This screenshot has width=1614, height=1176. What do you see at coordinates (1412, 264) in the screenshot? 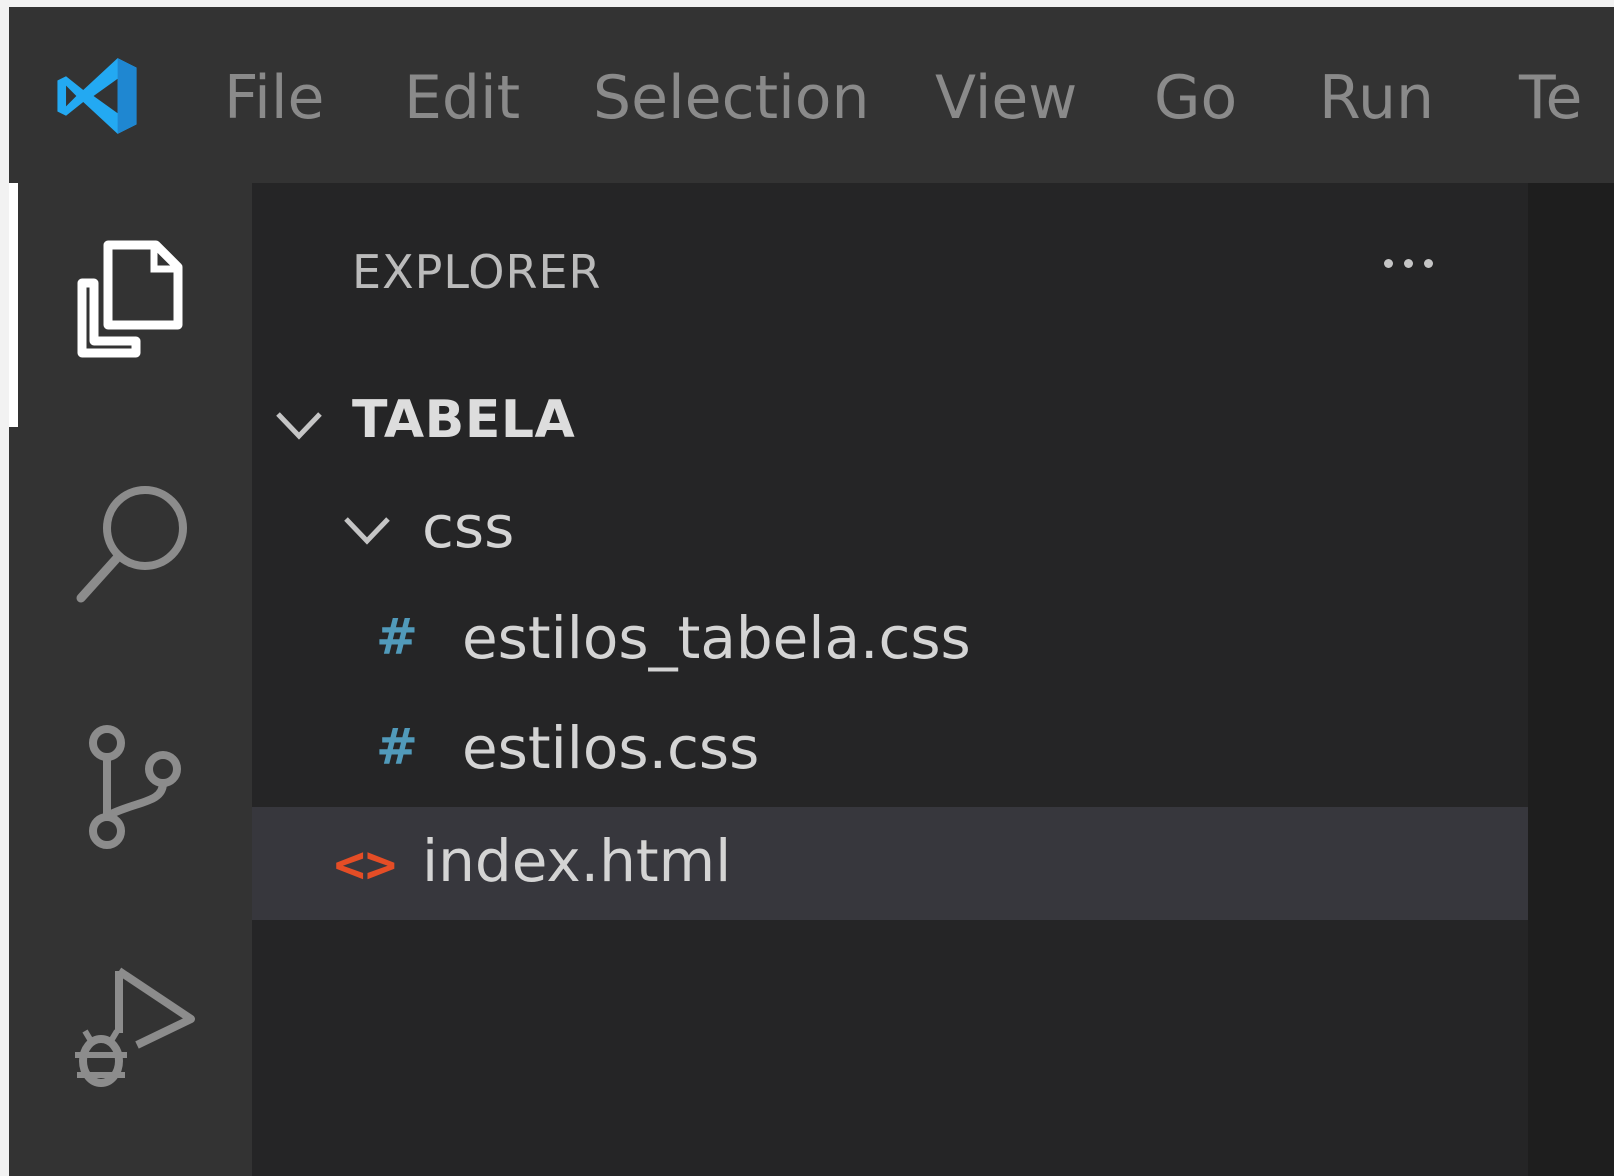
I see `more-actions-button` at bounding box center [1412, 264].